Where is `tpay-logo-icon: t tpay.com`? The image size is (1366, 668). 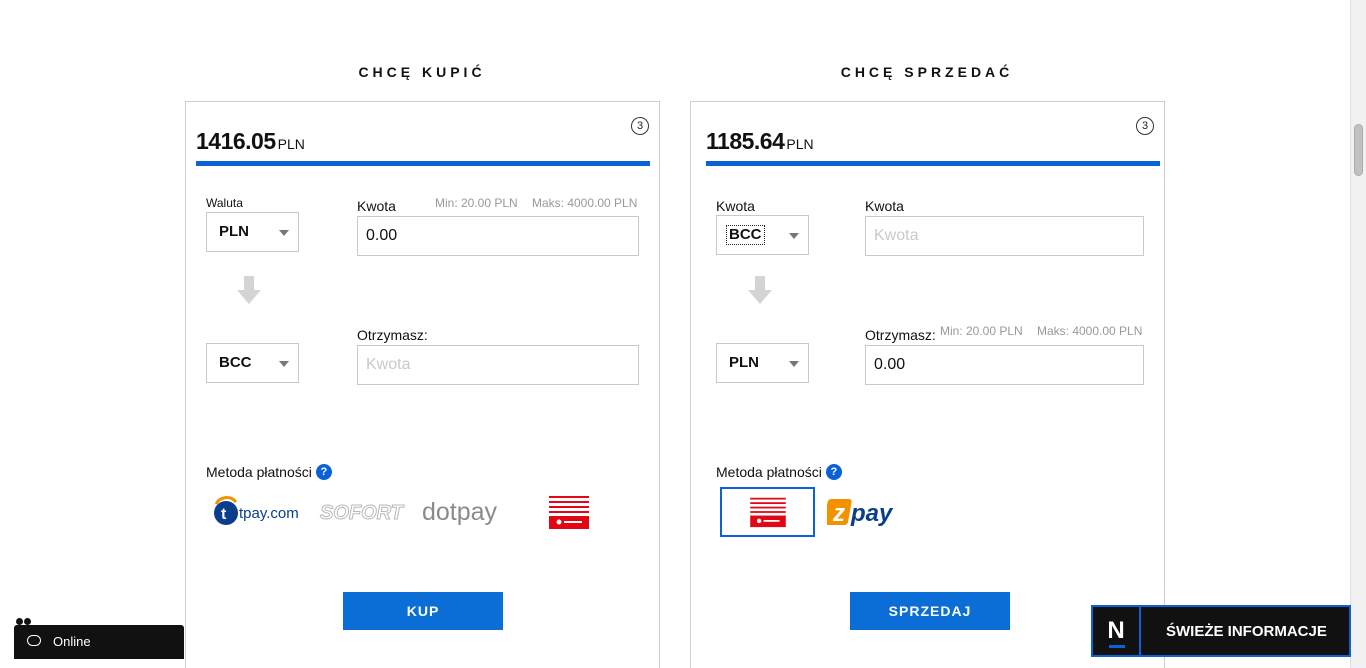
tpay-logo-icon: t tpay.com is located at coordinates (256, 510).